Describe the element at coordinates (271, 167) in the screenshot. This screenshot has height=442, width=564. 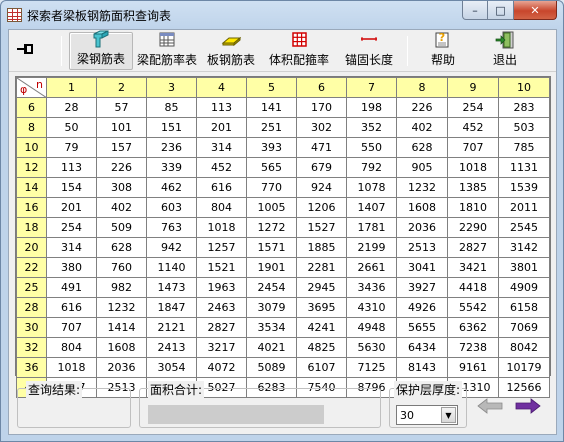
I see `area-cell: 565` at that location.